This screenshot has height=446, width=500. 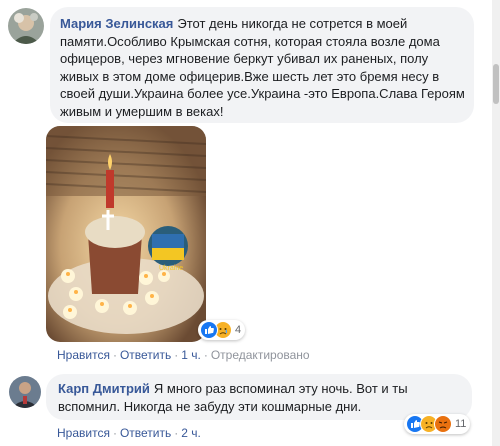 I want to click on reaction-count: 11, so click(x=461, y=424).